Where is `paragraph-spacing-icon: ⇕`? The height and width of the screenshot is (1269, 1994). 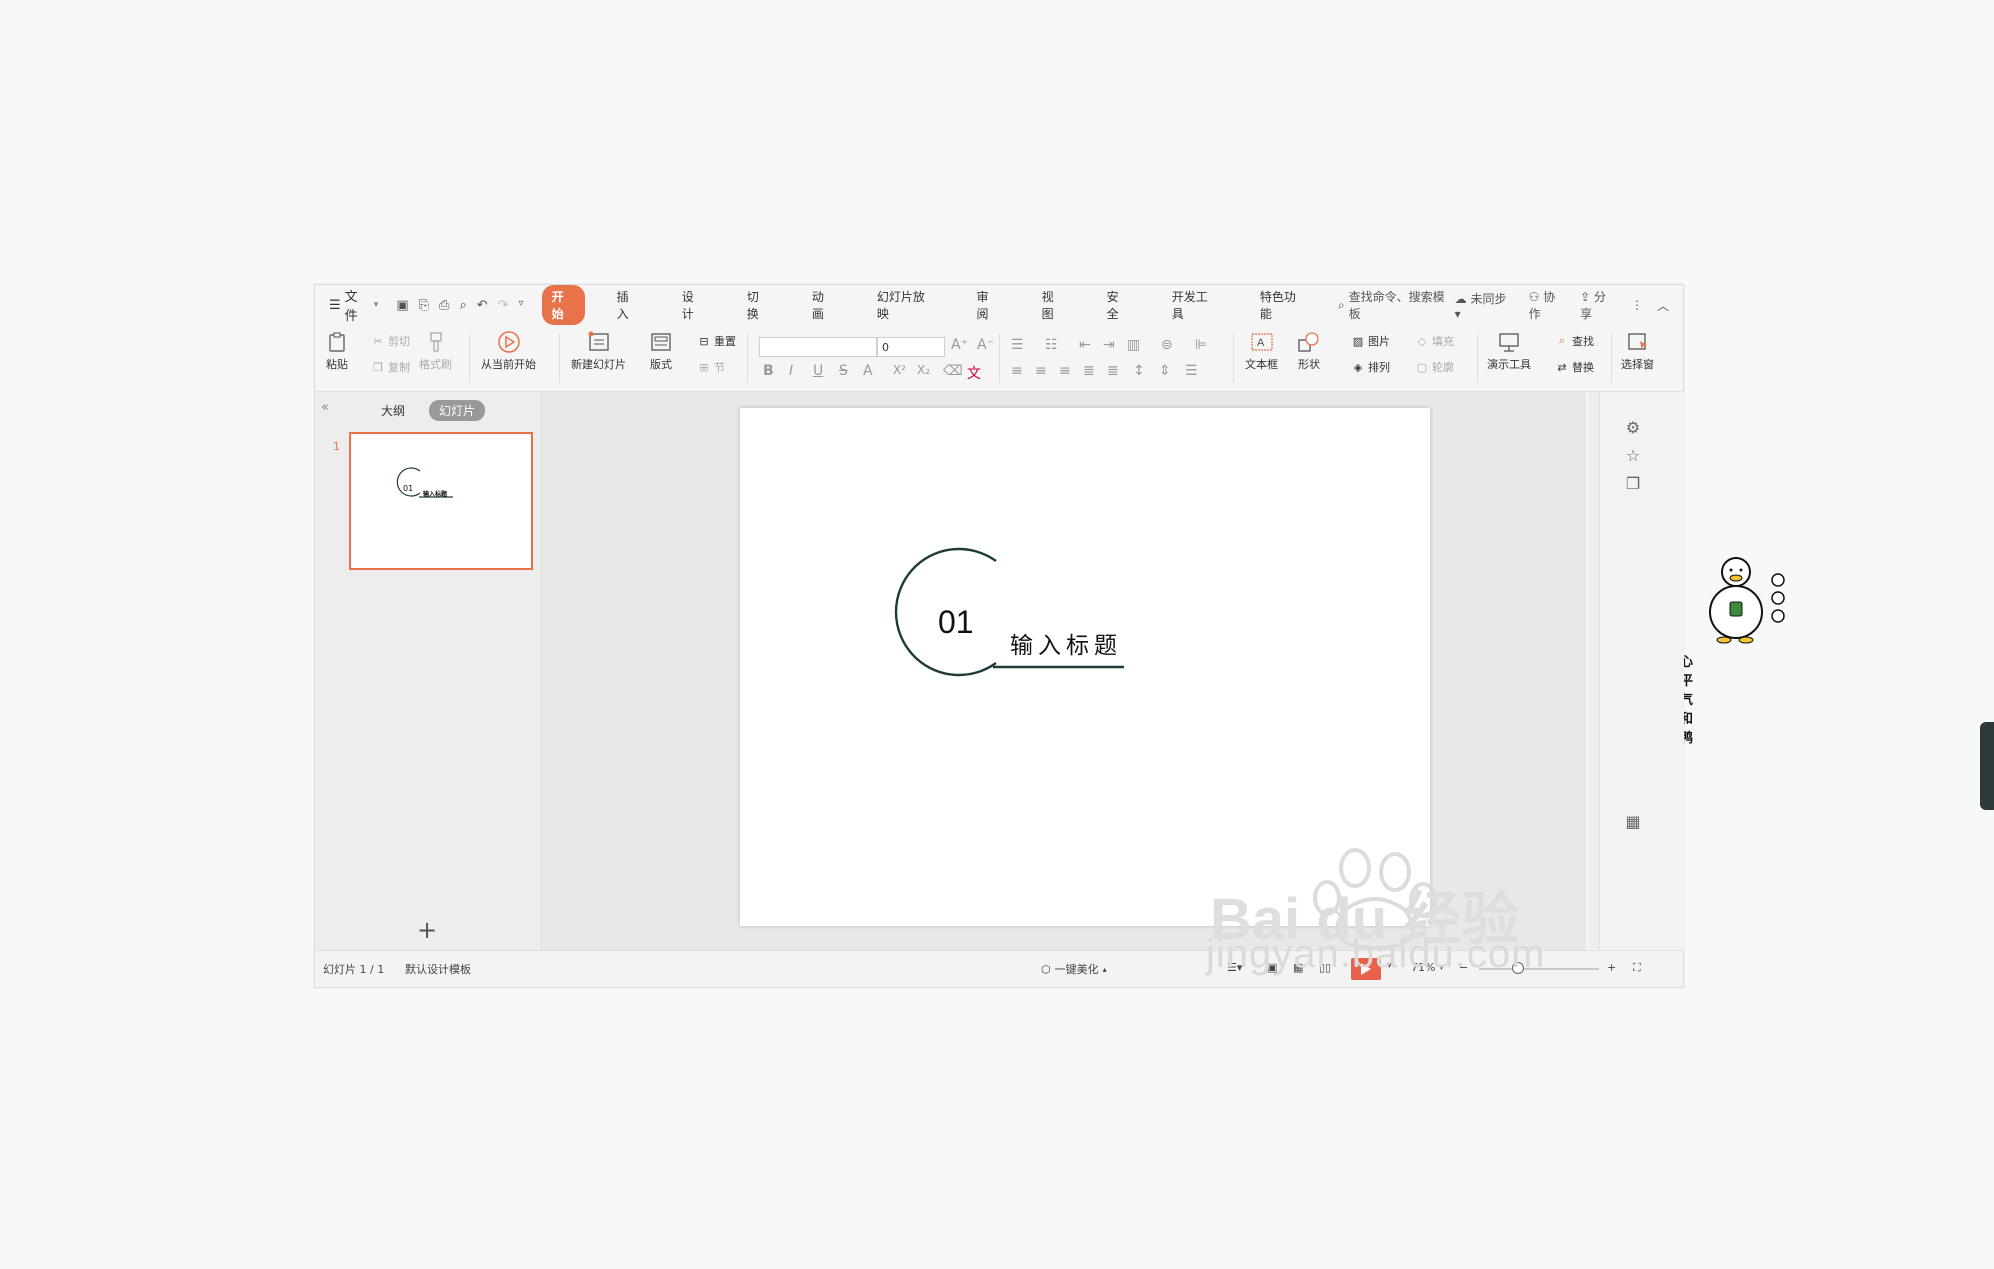
paragraph-spacing-icon: ⇕ is located at coordinates (1165, 371).